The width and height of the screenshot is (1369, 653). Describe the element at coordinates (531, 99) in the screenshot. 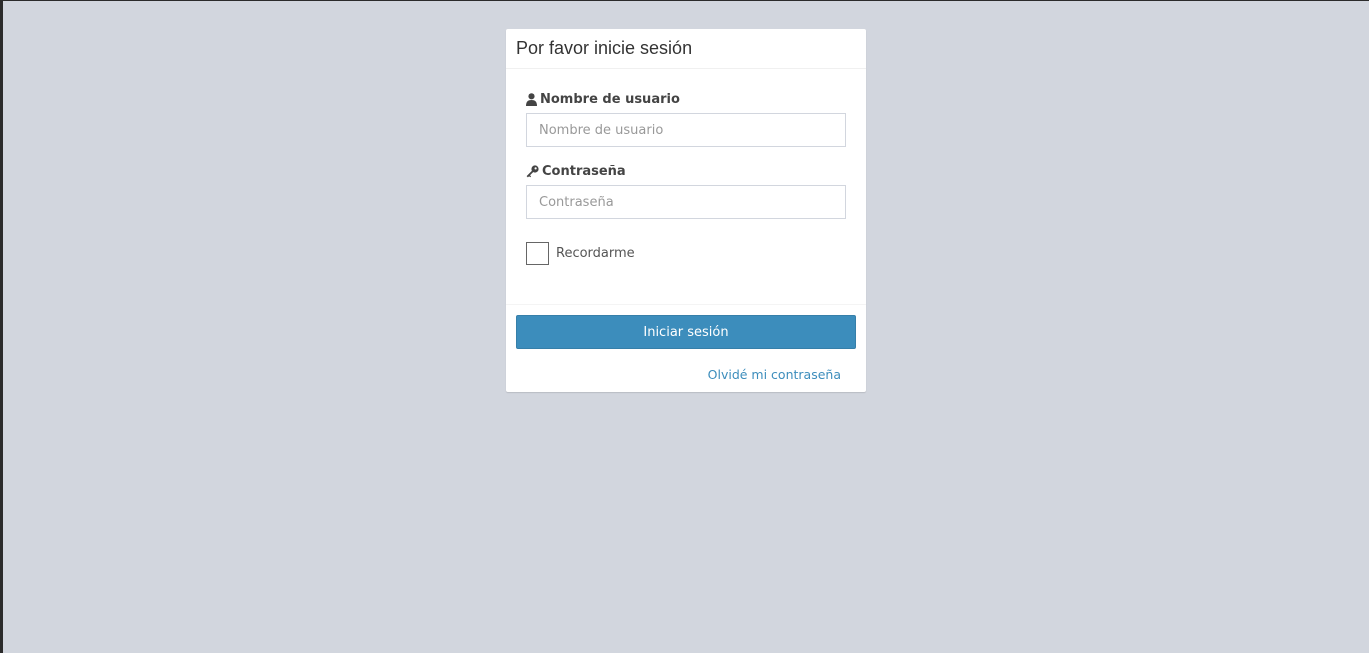

I see `user-icon` at that location.